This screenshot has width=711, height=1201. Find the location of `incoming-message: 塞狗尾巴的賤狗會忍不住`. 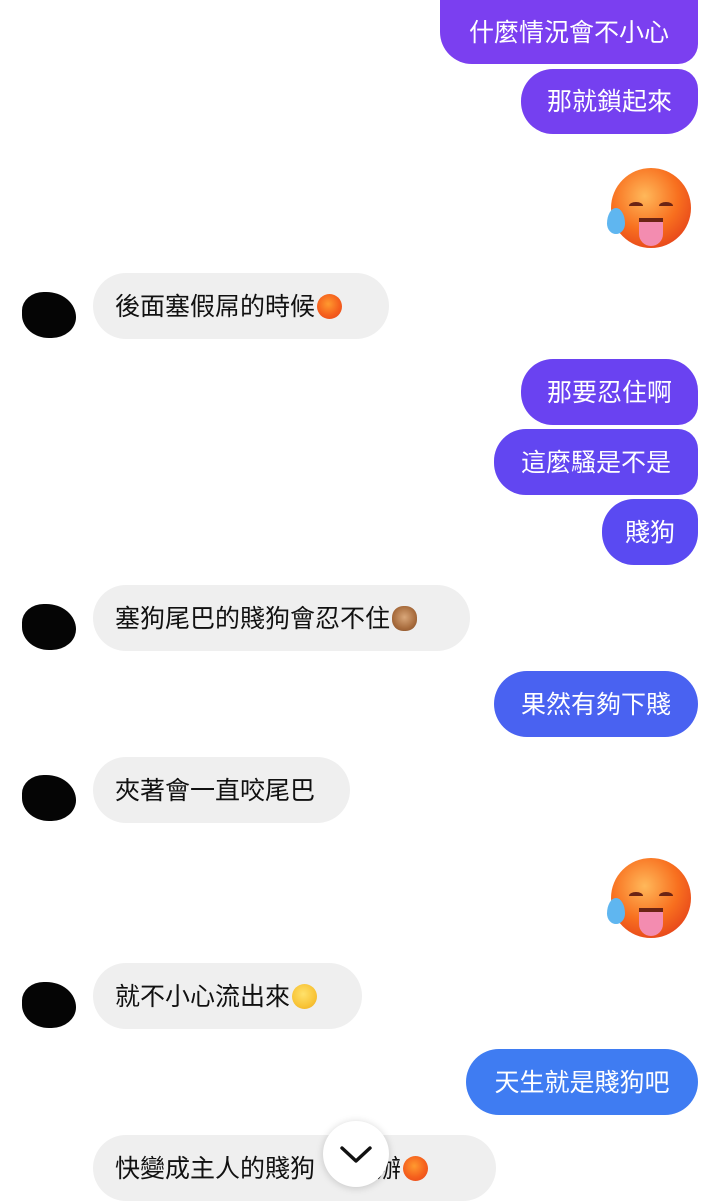

incoming-message: 塞狗尾巴的賤狗會忍不住 is located at coordinates (281, 618).